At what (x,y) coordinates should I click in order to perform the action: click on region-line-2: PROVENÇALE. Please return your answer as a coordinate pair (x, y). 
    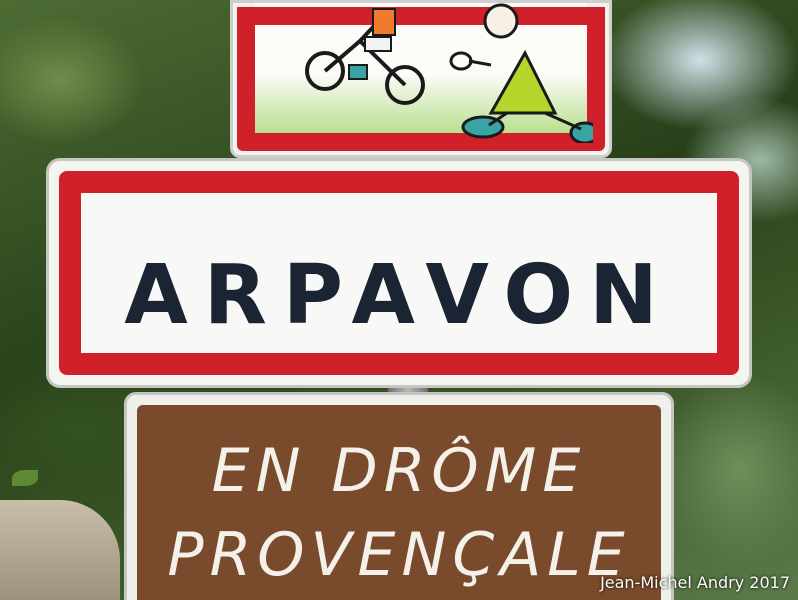
    Looking at the image, I should click on (399, 555).